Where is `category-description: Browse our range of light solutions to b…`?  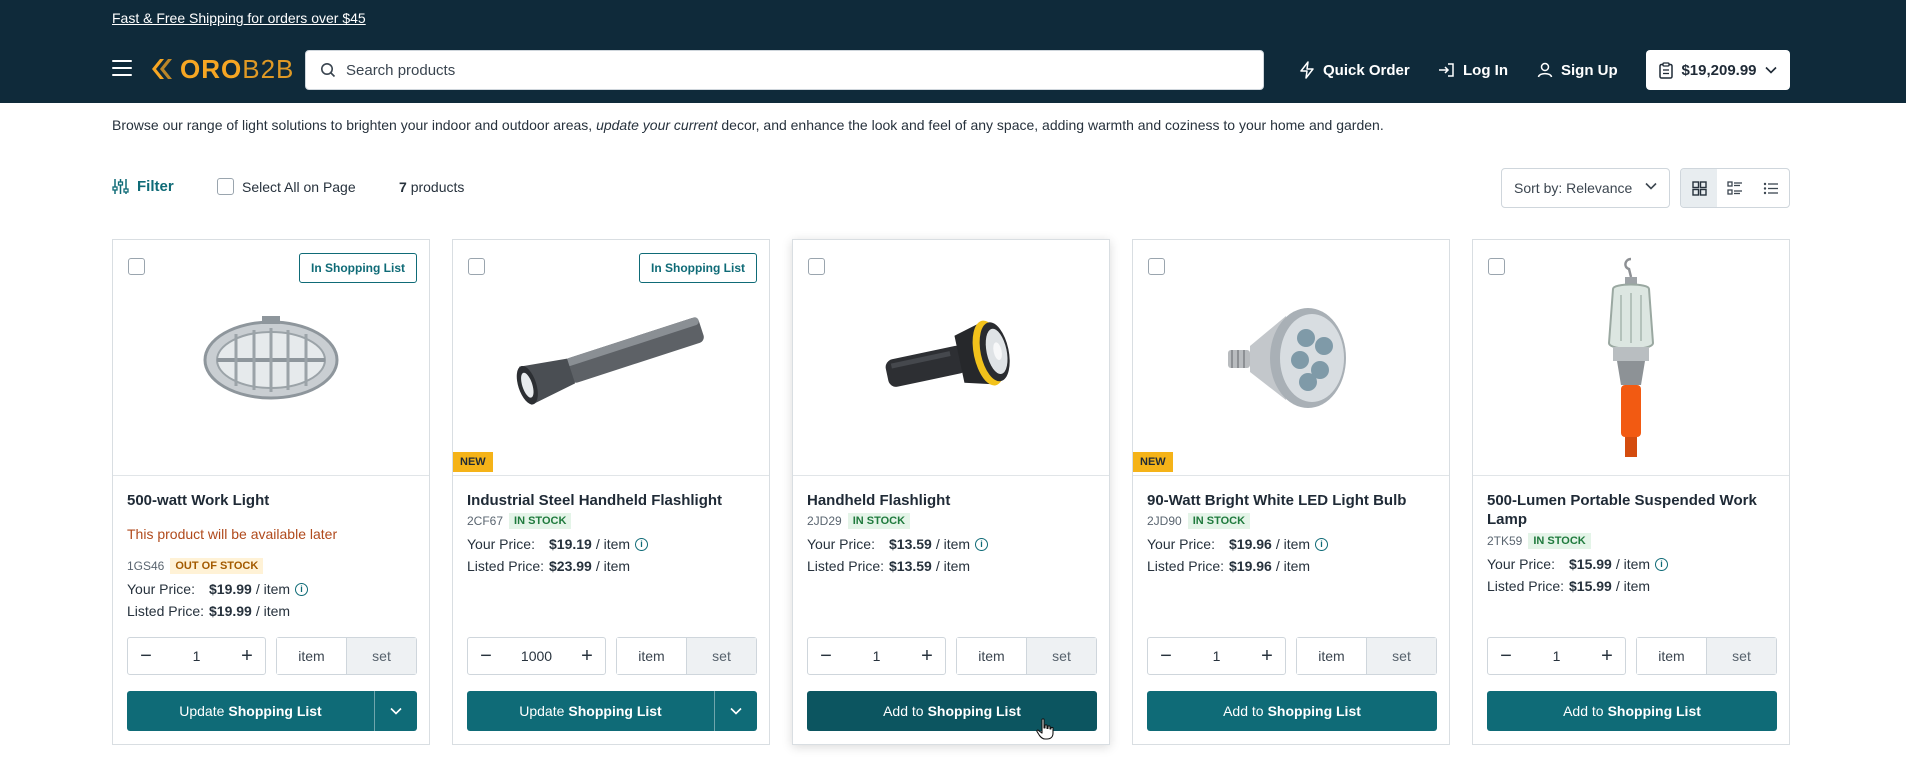 category-description: Browse our range of light solutions to b… is located at coordinates (748, 125).